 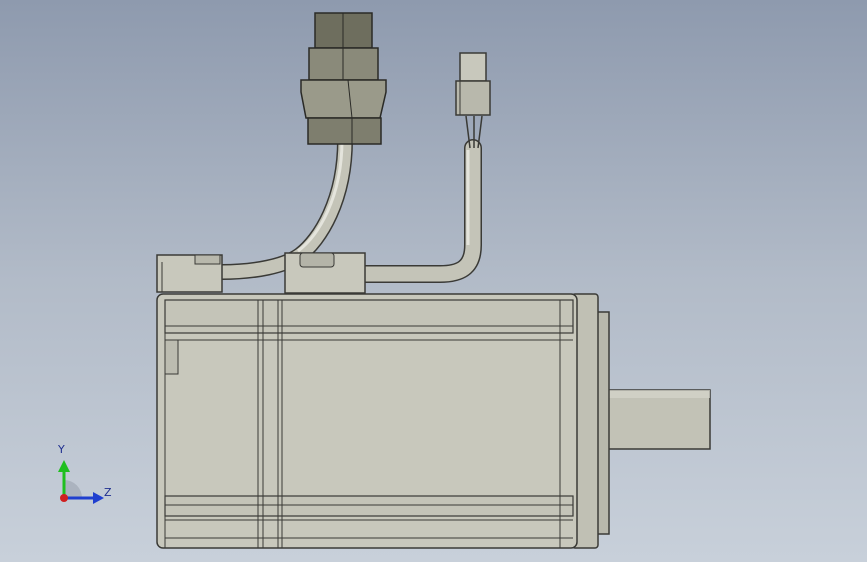 What do you see at coordinates (473, 84) in the screenshot?
I see `encoder-connector` at bounding box center [473, 84].